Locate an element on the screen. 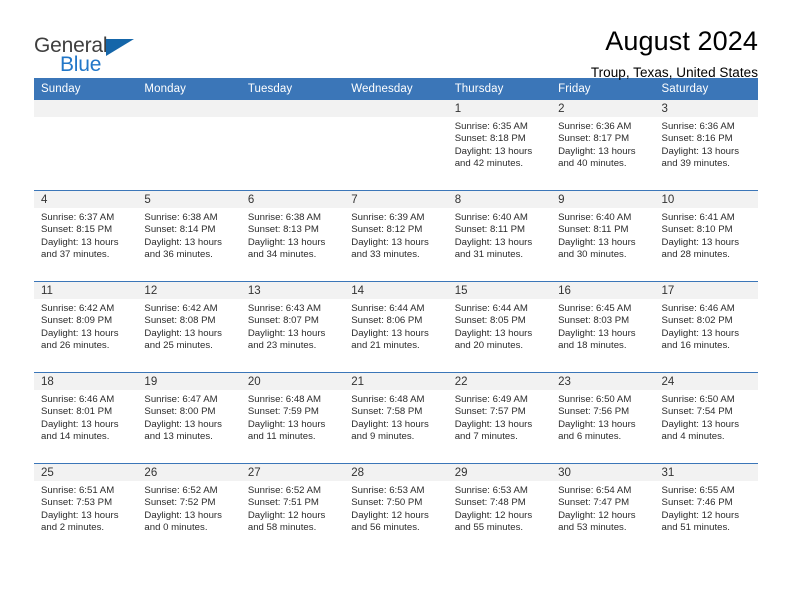  sunset-text: Sunset: 8:10 PM is located at coordinates (697, 230).